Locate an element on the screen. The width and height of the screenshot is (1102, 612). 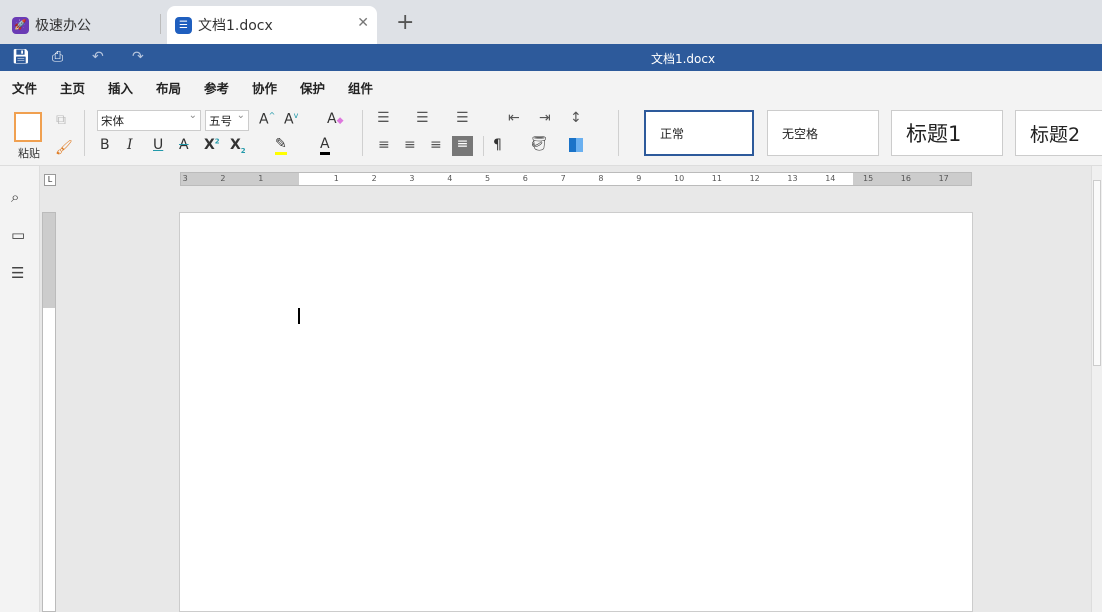
tab-label: 文档1.docx is located at coordinates (235, 26).